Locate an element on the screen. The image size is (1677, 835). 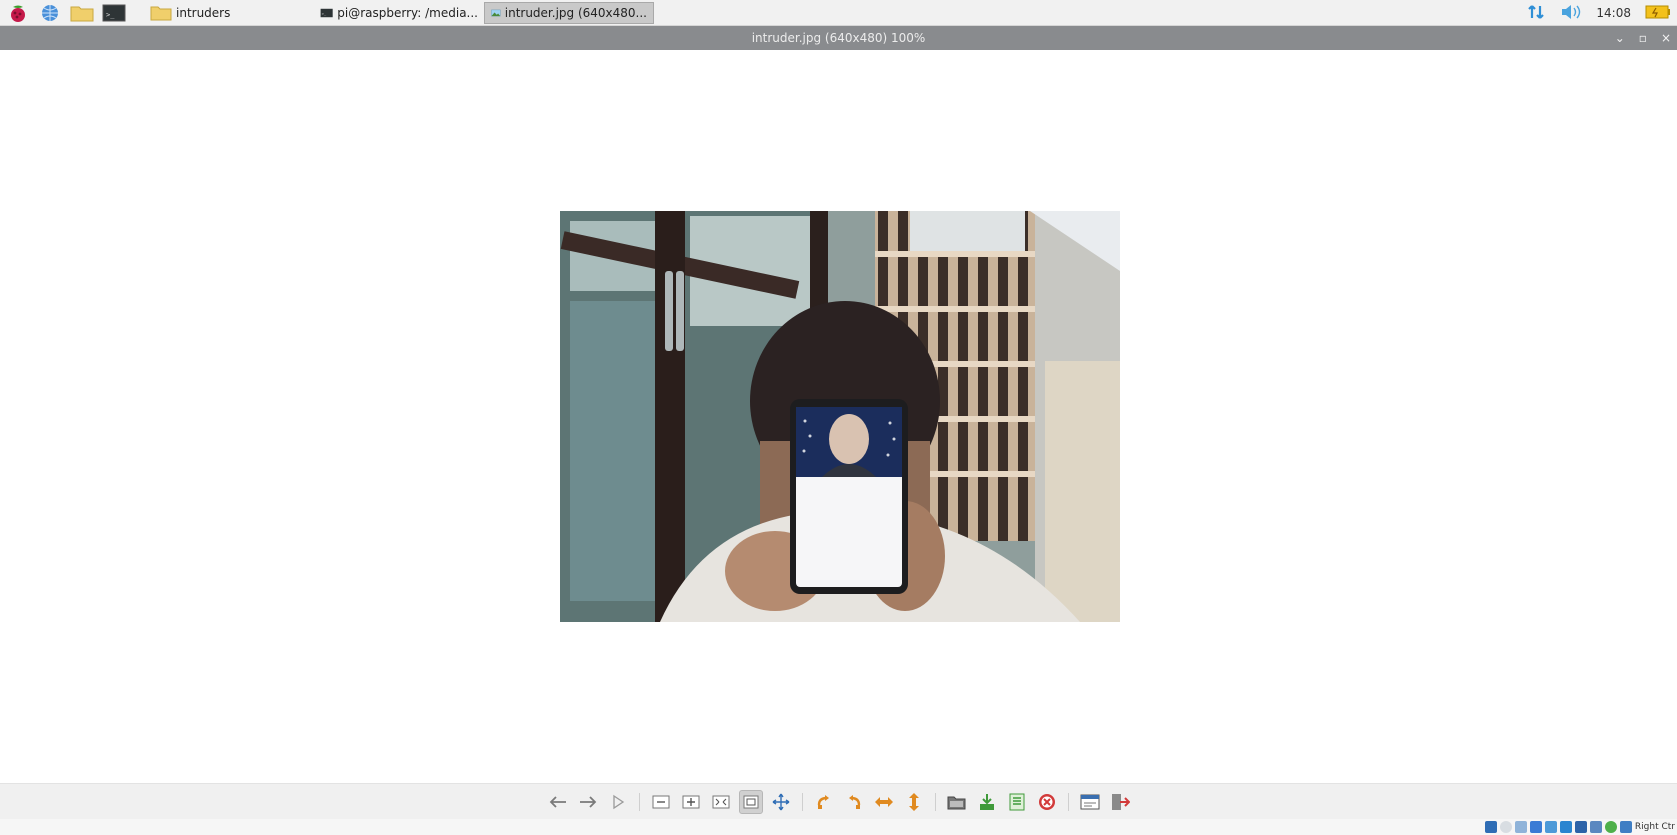
disk-icon is located at coordinates (1490, 827).